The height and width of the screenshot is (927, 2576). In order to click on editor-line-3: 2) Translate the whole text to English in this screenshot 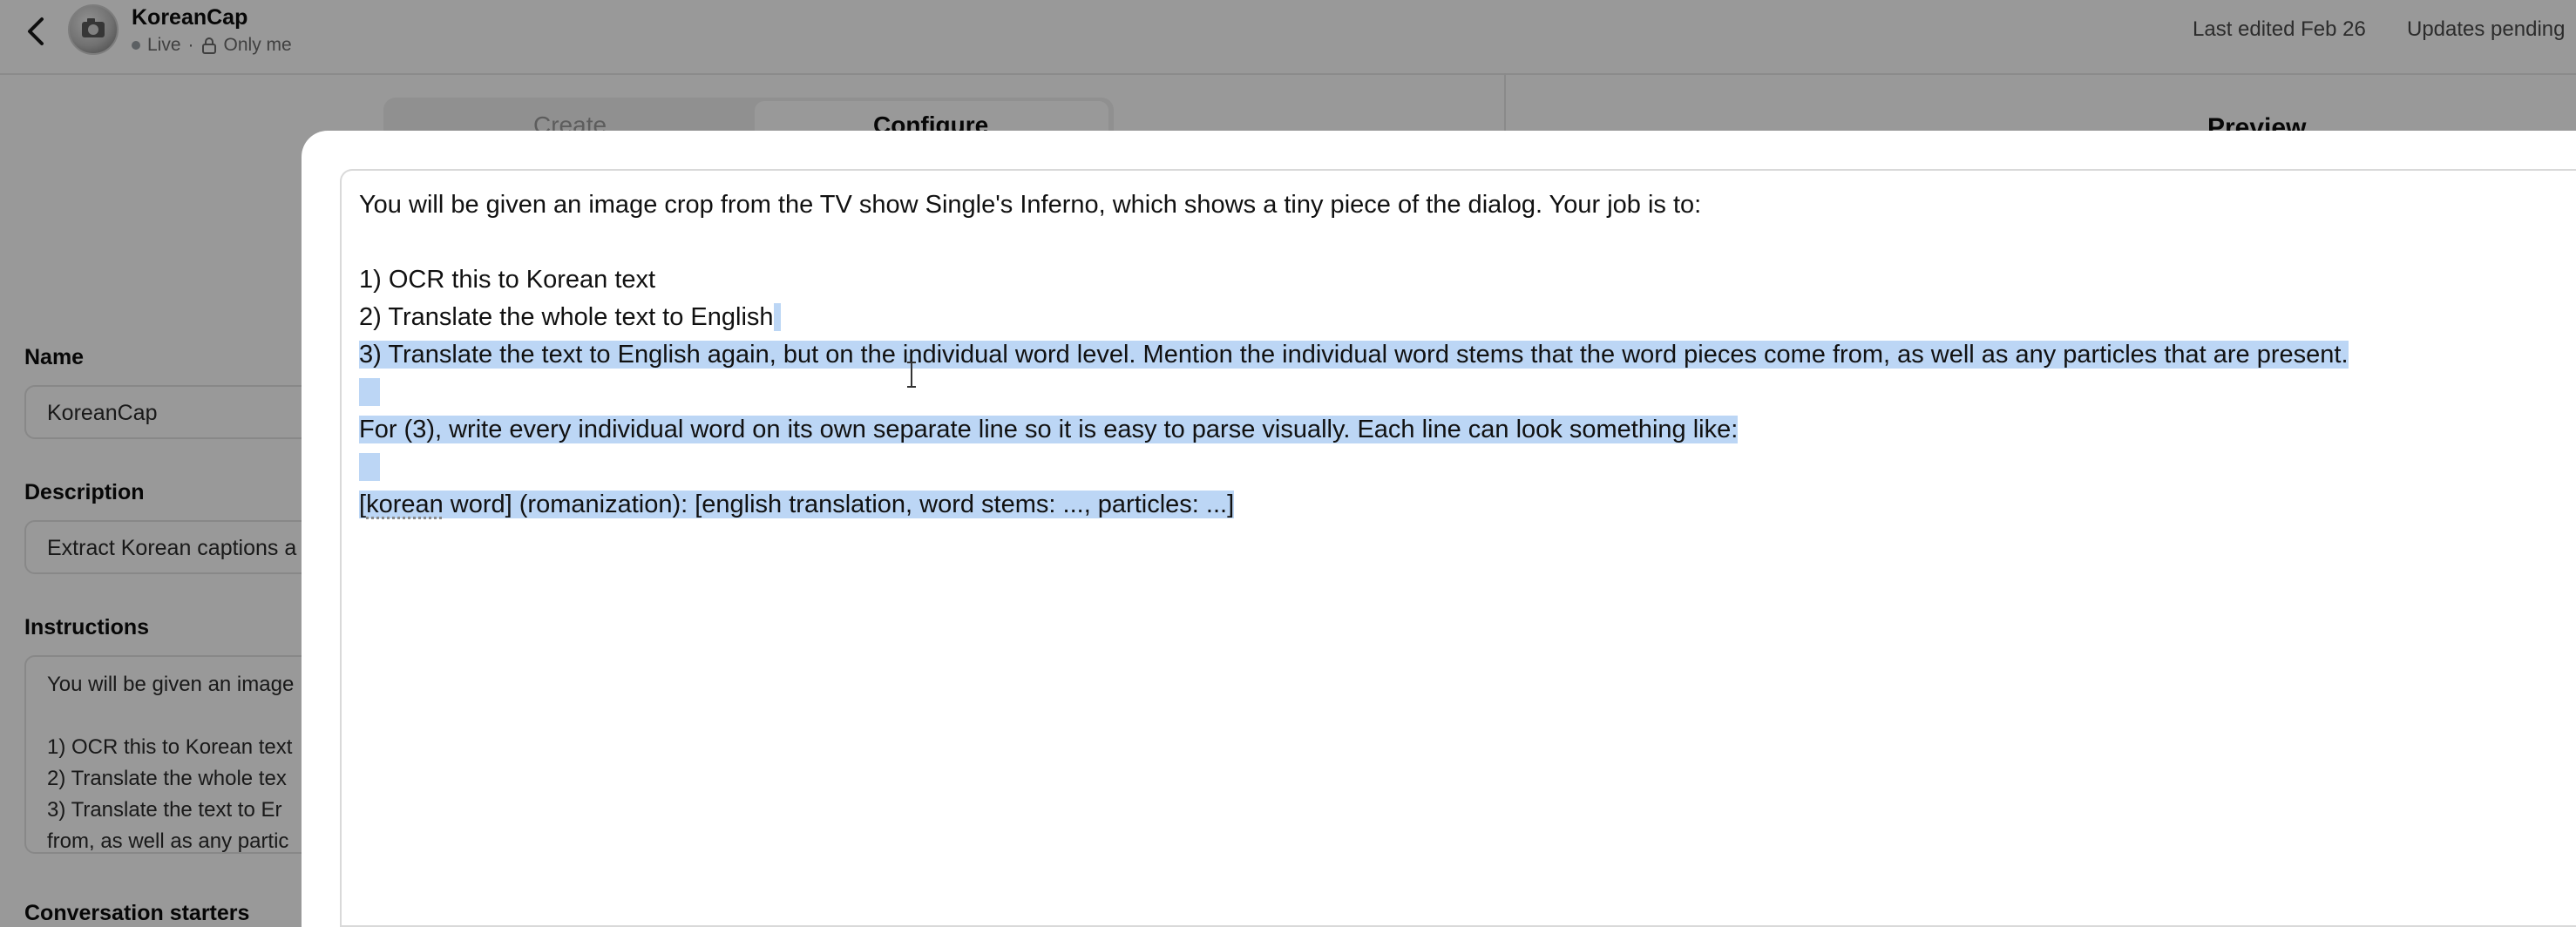, I will do `click(567, 317)`.